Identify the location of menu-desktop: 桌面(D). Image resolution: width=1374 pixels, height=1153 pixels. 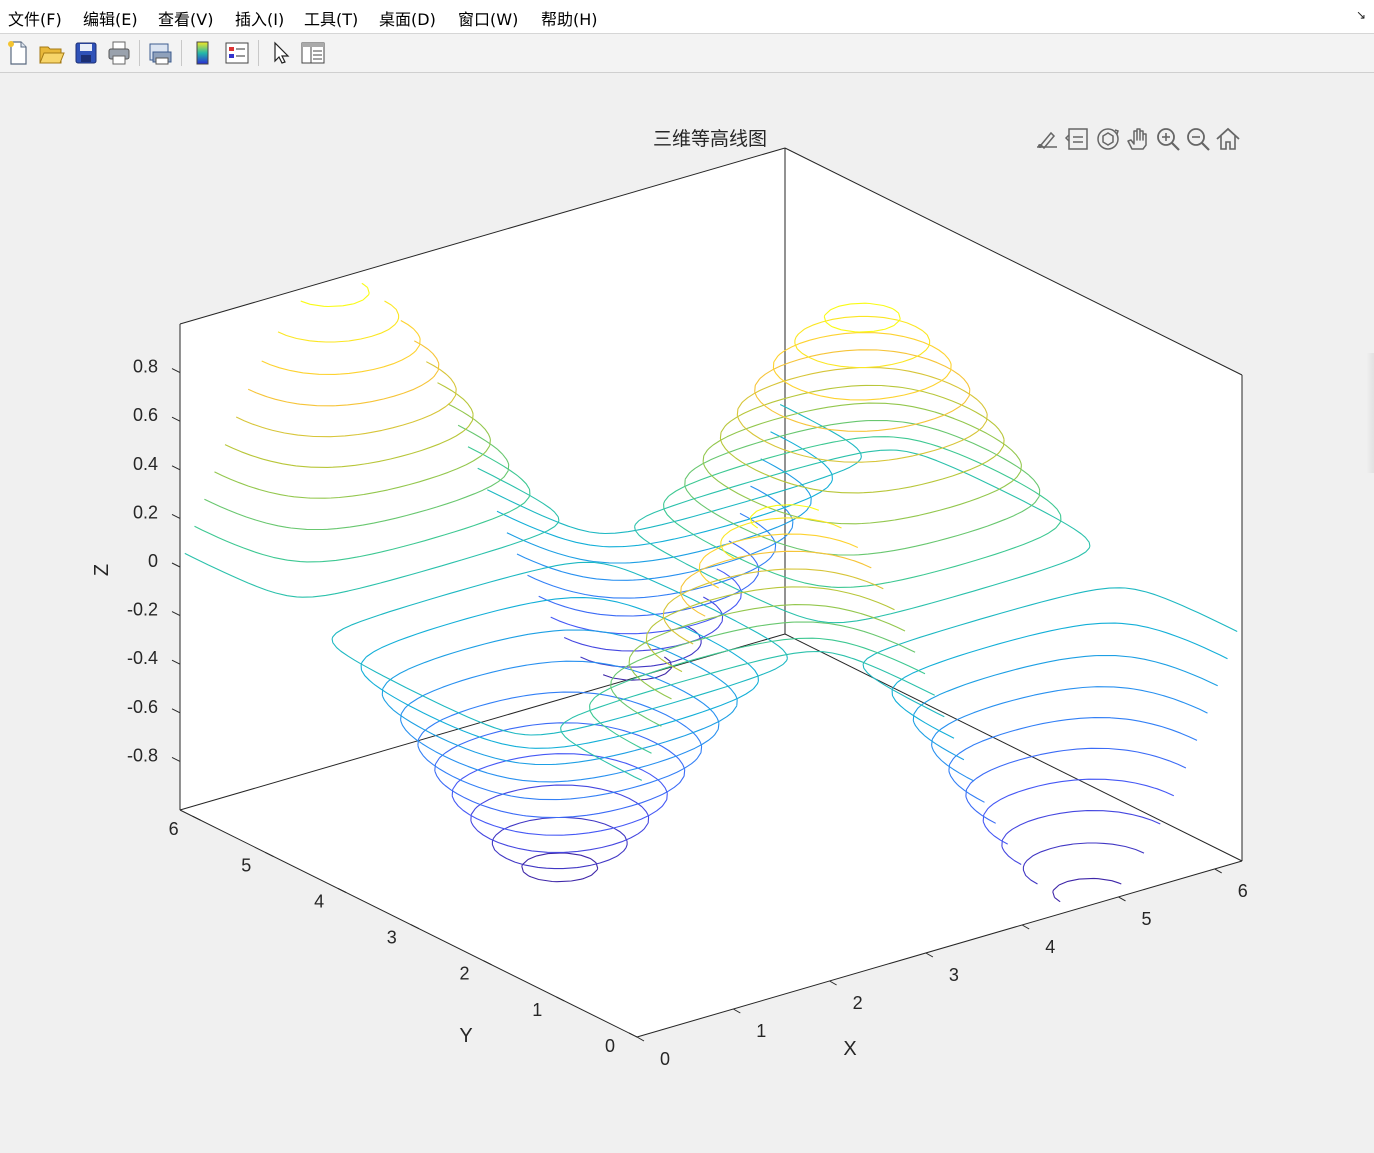
(407, 18).